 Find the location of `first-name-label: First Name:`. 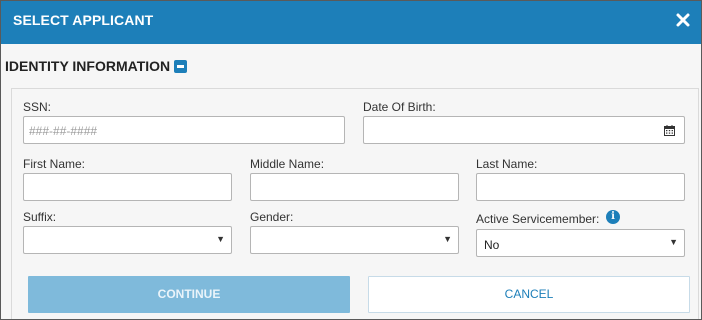

first-name-label: First Name: is located at coordinates (54, 164).